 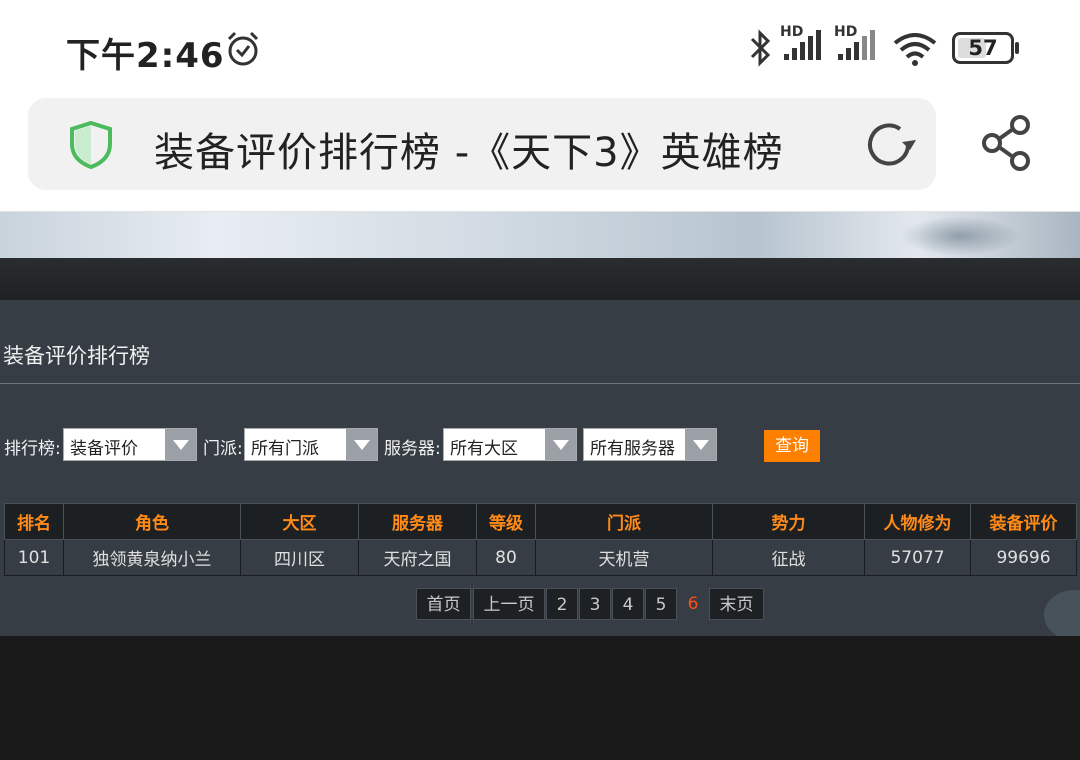 What do you see at coordinates (562, 604) in the screenshot?
I see `page-link: 2` at bounding box center [562, 604].